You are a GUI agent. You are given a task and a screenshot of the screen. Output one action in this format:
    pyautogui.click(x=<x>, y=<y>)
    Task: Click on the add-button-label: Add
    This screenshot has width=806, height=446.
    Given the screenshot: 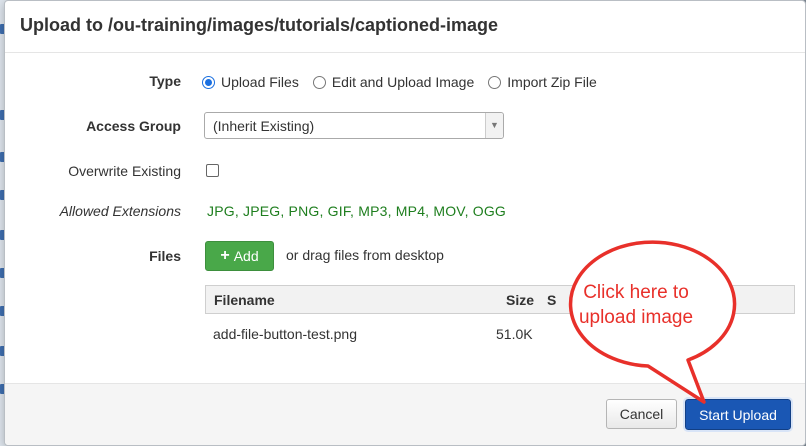 What is the action you would take?
    pyautogui.click(x=246, y=256)
    